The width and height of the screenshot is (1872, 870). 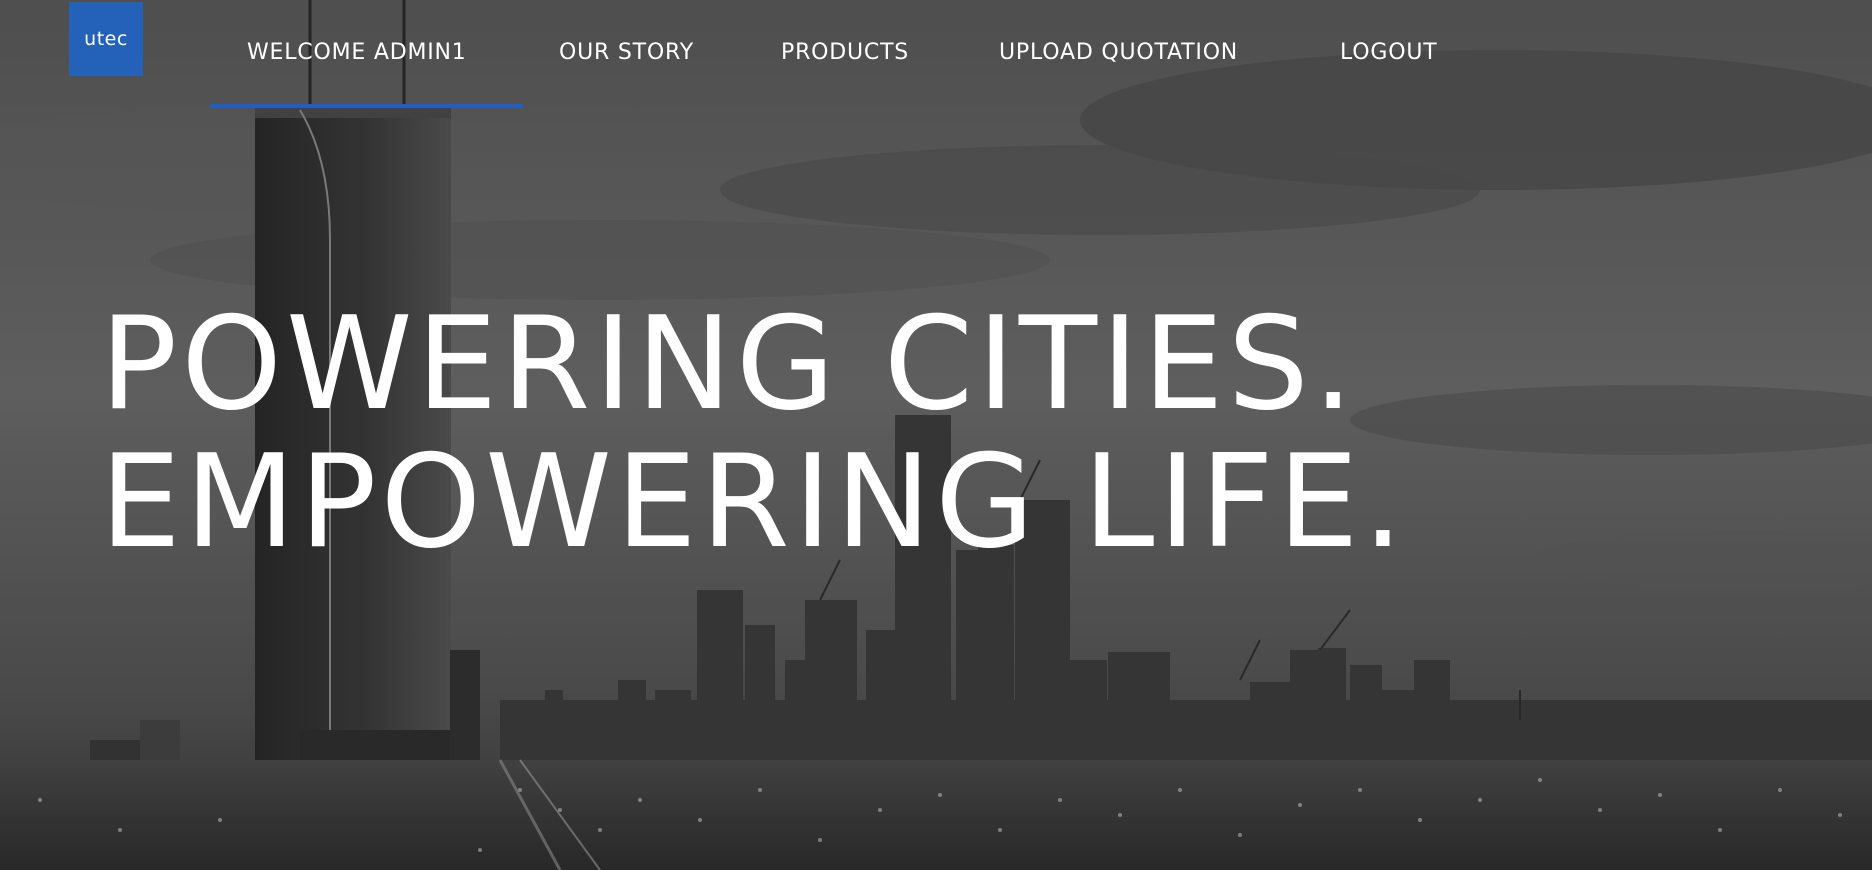 I want to click on hero-line-2: EMPOWERING LIFE., so click(x=754, y=502).